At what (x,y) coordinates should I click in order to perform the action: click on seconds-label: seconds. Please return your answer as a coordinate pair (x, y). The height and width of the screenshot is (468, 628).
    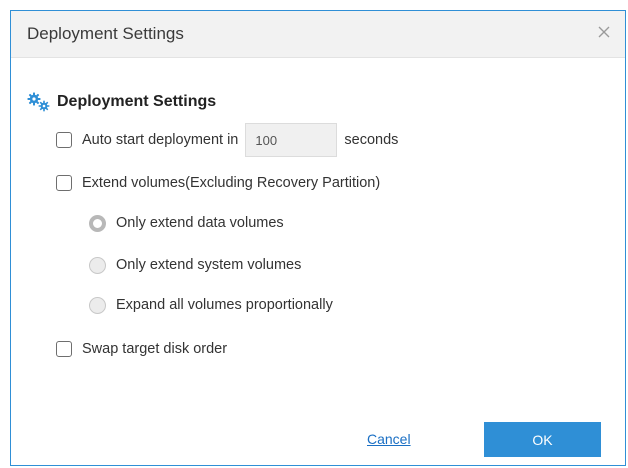
    Looking at the image, I should click on (371, 140).